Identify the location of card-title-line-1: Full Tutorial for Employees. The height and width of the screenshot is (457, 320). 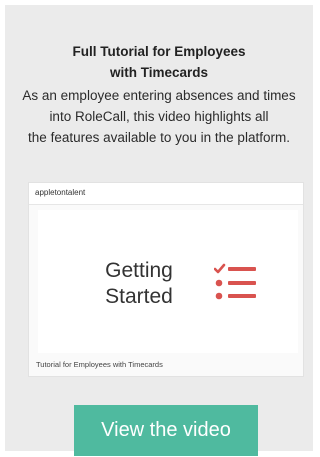
(159, 51).